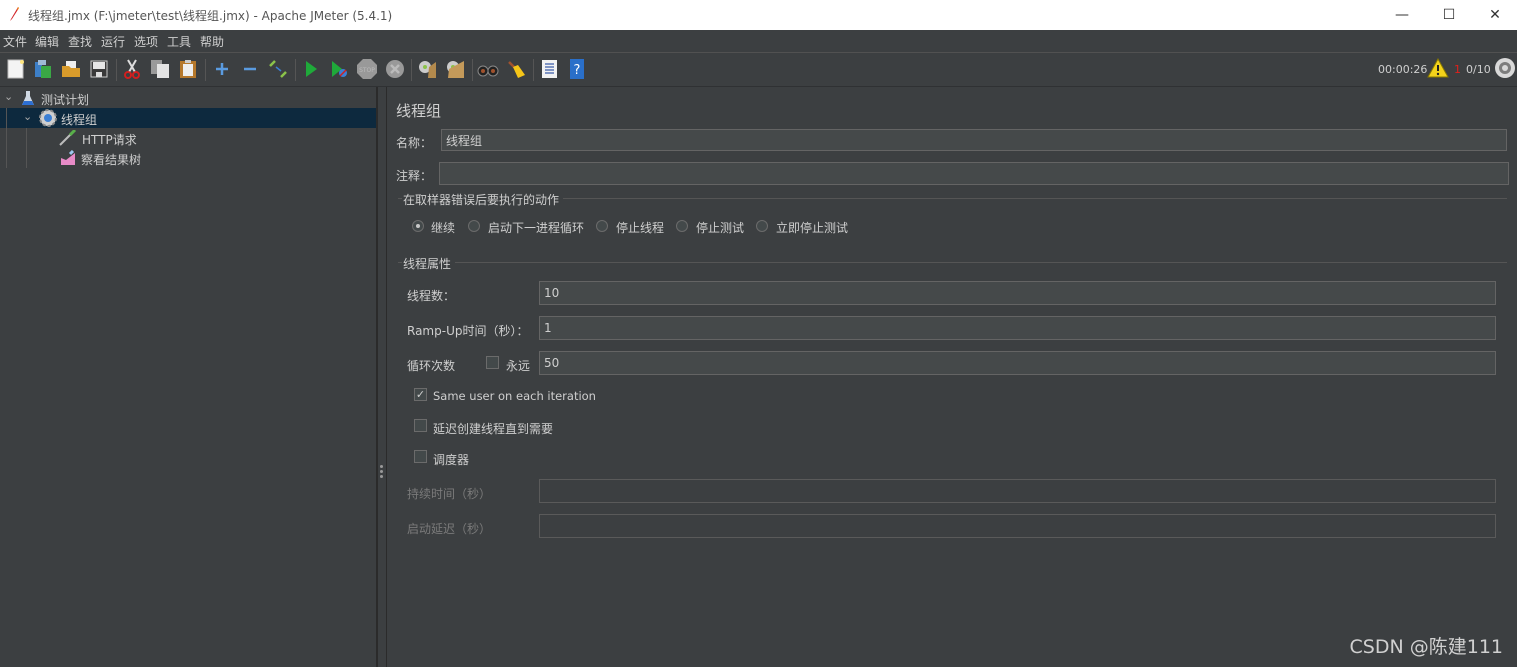 The height and width of the screenshot is (667, 1517). What do you see at coordinates (1017, 293) in the screenshot?
I see `threads-input` at bounding box center [1017, 293].